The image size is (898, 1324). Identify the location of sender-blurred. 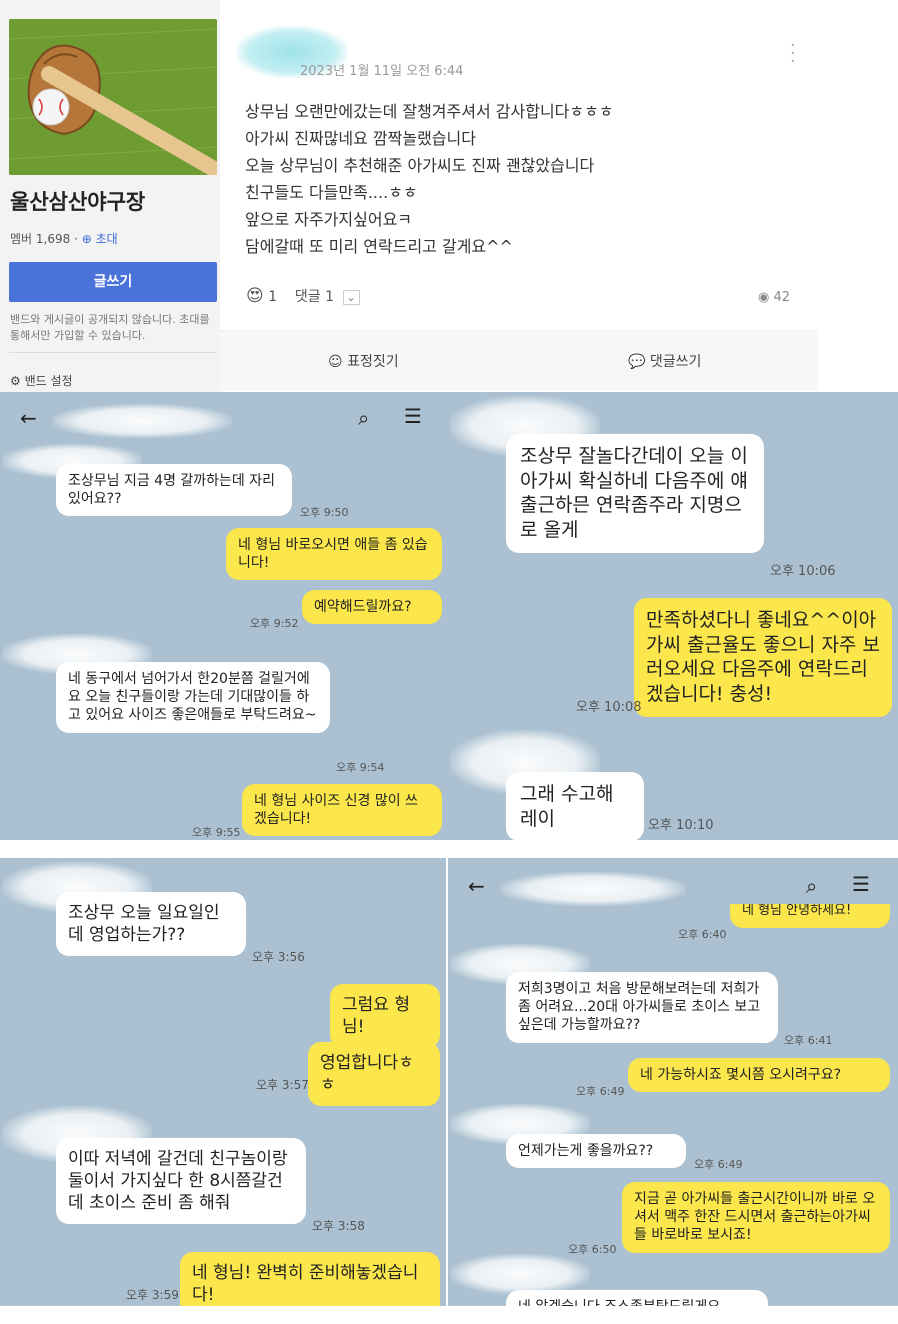
(520, 1274).